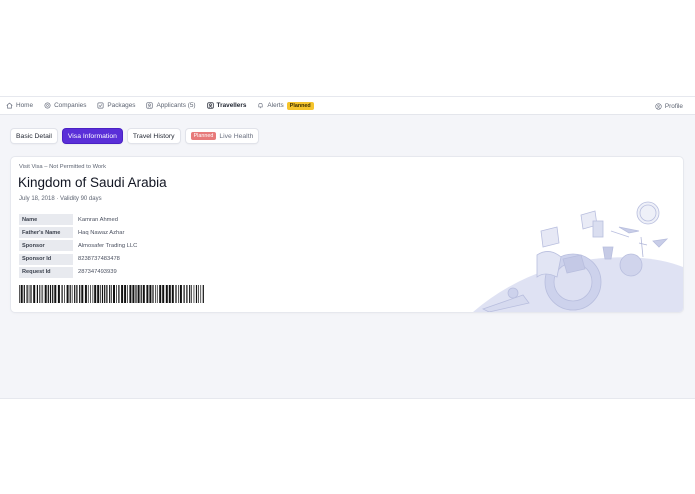 The height and width of the screenshot is (494, 695). Describe the element at coordinates (111, 294) in the screenshot. I see `barcode` at that location.